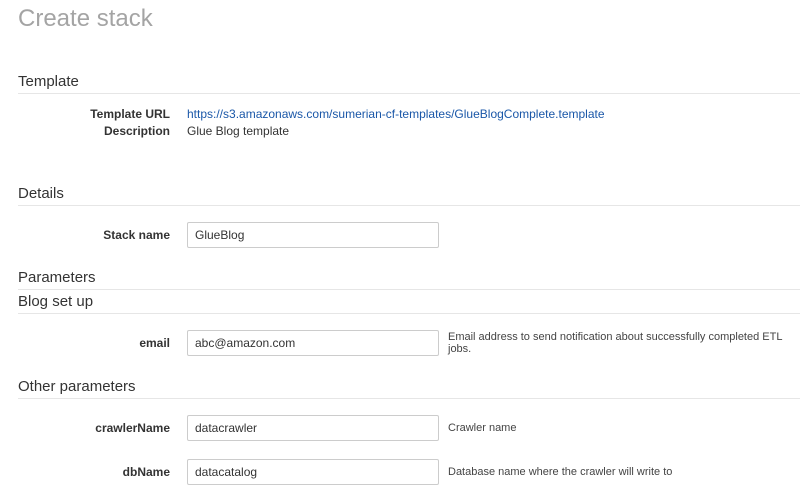  What do you see at coordinates (409, 388) in the screenshot?
I see `other-parameters-heading: Other parameters` at bounding box center [409, 388].